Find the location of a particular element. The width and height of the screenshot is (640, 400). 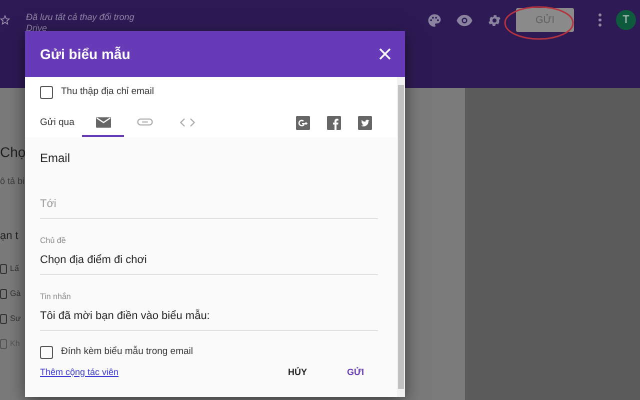

option-label: Gà is located at coordinates (15, 294).